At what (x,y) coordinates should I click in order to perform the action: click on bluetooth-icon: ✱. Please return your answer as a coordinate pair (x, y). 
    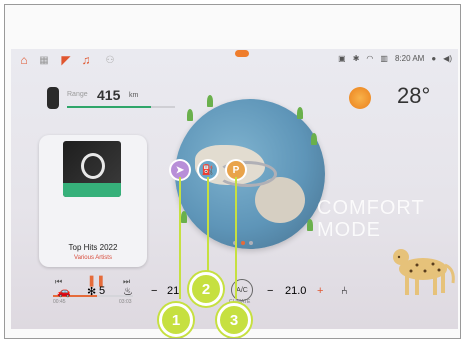
    Looking at the image, I should click on (356, 58).